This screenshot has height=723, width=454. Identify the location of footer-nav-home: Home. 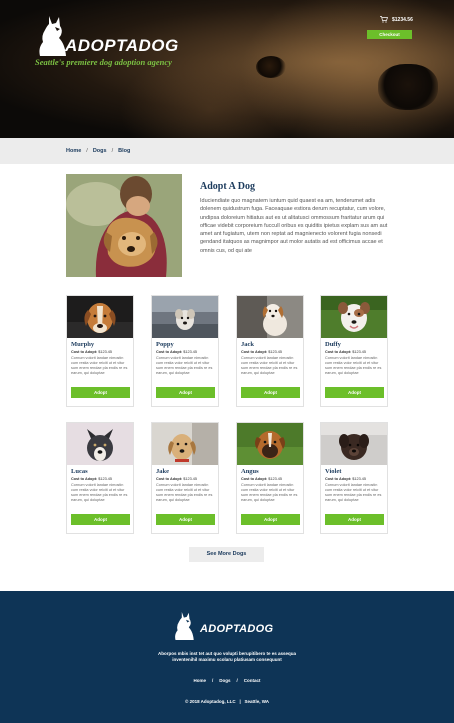
(199, 680).